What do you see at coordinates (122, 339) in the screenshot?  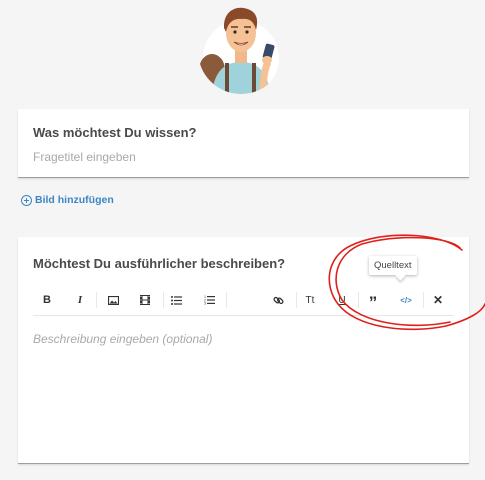 I see `description-input: Beschreibung eingeben (optional)` at bounding box center [122, 339].